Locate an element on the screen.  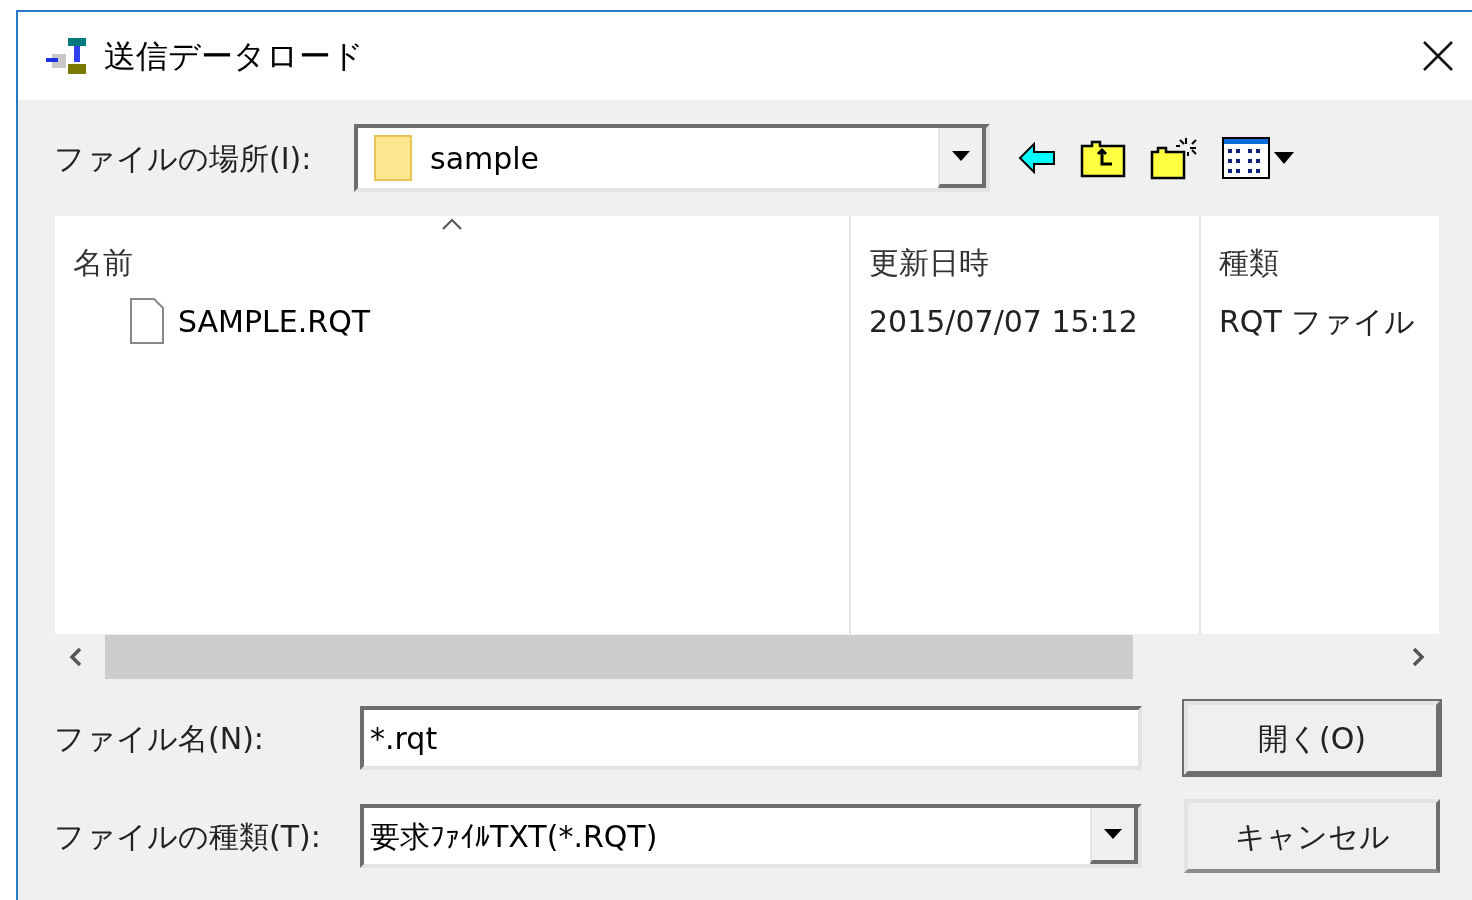
details-view-icon is located at coordinates (1246, 158).